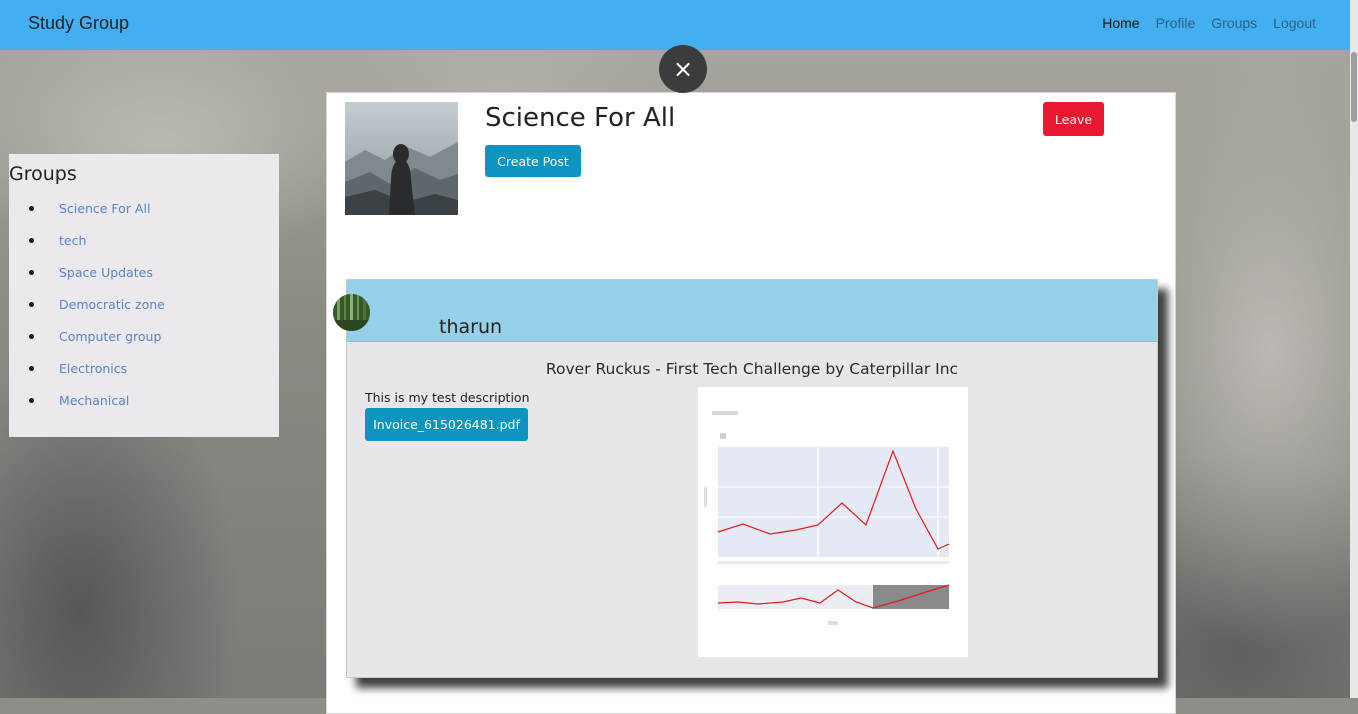 This screenshot has width=1358, height=714. What do you see at coordinates (1073, 119) in the screenshot?
I see `leave-button: Leave` at bounding box center [1073, 119].